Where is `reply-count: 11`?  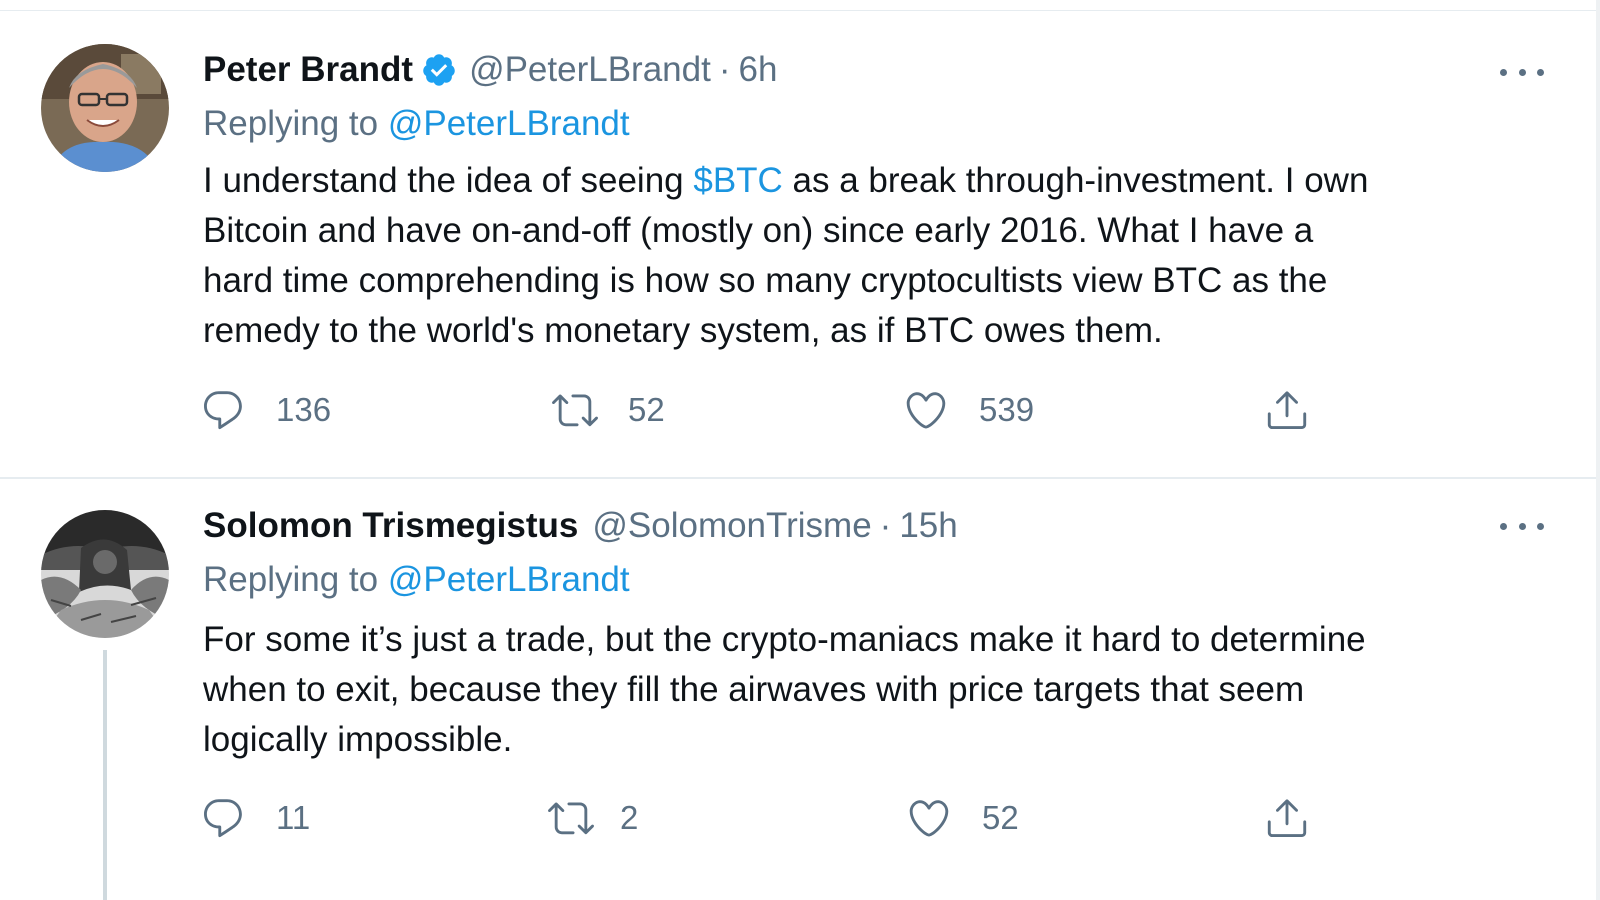 reply-count: 11 is located at coordinates (293, 817).